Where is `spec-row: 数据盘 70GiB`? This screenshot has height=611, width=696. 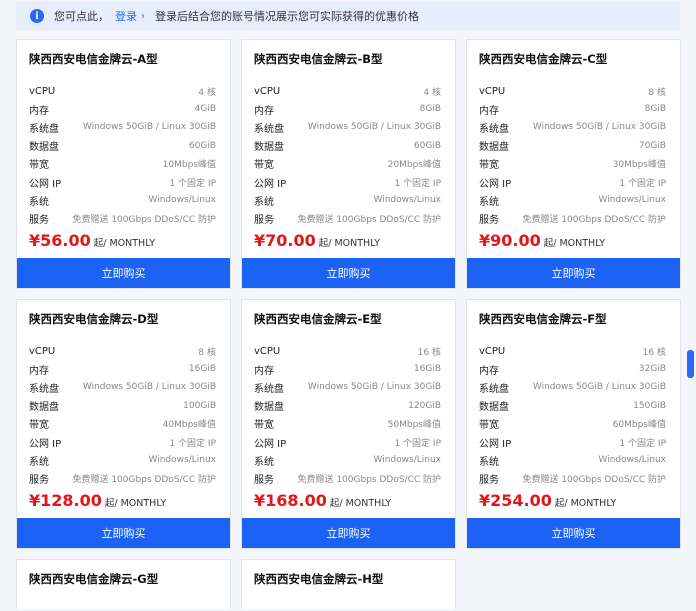 spec-row: 数据盘 70GiB is located at coordinates (572, 146).